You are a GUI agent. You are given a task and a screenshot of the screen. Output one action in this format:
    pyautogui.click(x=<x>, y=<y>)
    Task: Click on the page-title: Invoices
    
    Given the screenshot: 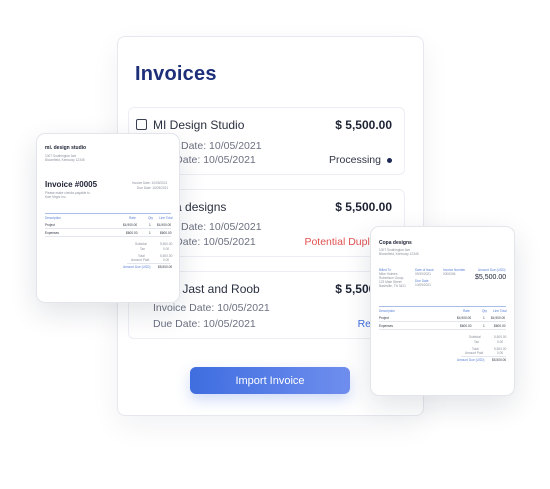 What is the action you would take?
    pyautogui.click(x=176, y=74)
    